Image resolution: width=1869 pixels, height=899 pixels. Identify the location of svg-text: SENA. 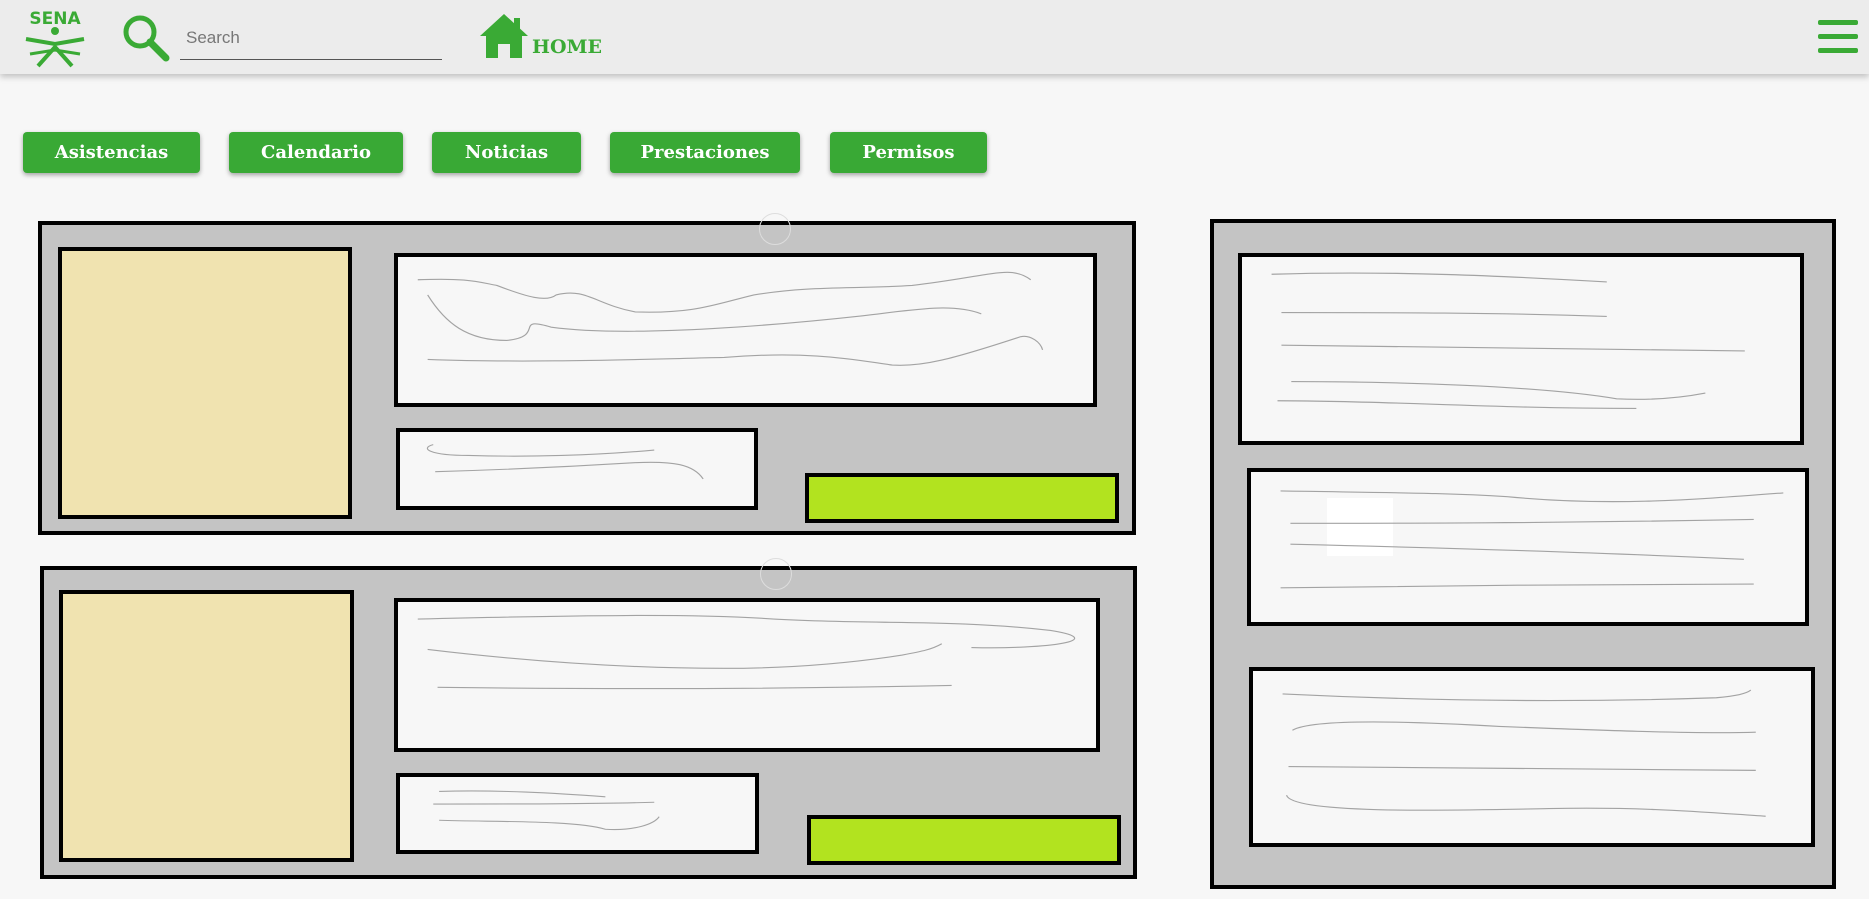
(55, 19).